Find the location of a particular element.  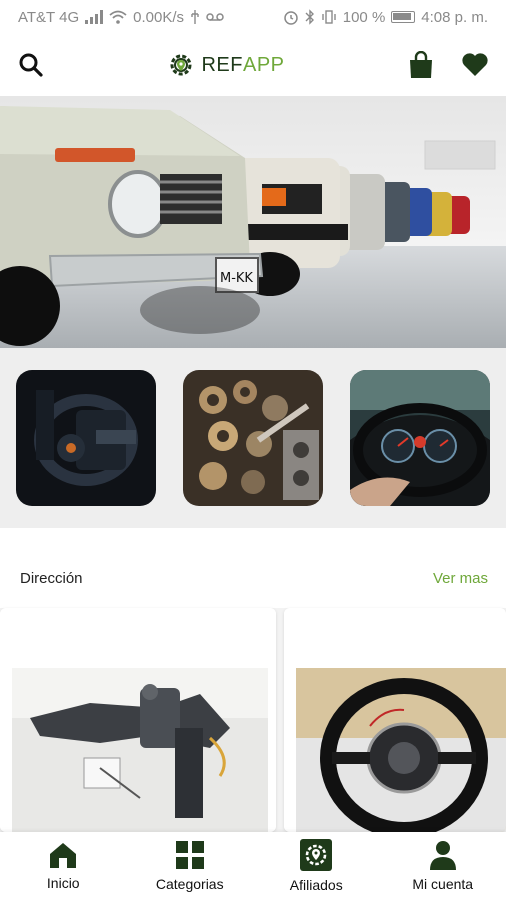

nav-item-categories: Categorias is located at coordinates (190, 866).